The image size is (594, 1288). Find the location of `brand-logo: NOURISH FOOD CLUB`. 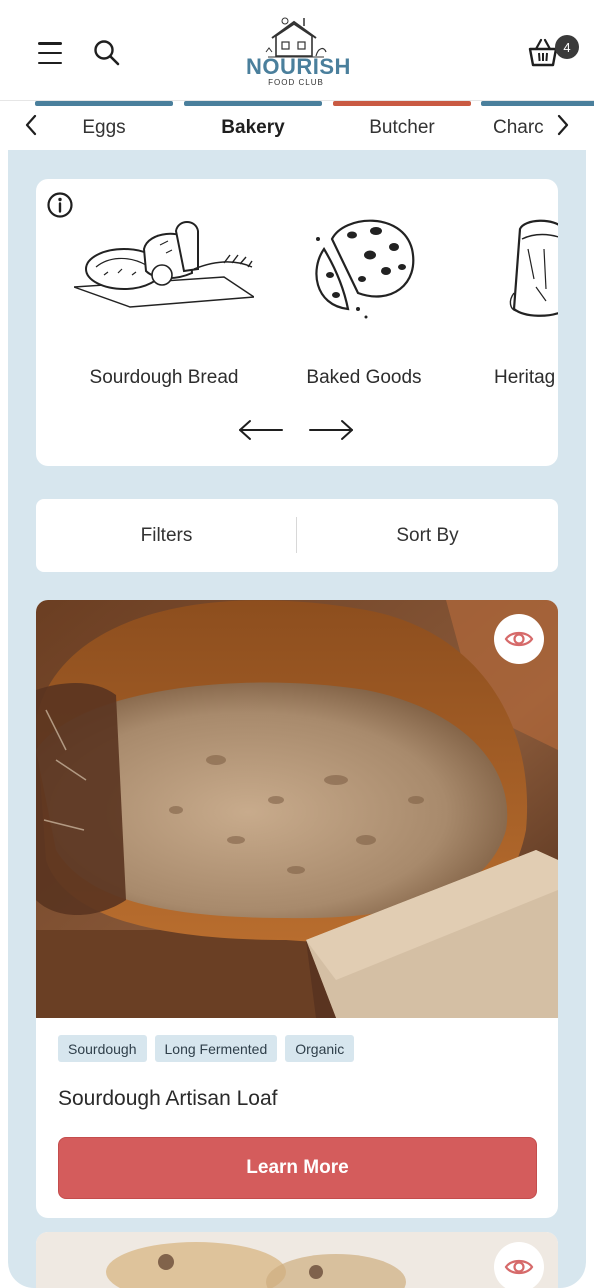

brand-logo: NOURISH FOOD CLUB is located at coordinates (298, 54).